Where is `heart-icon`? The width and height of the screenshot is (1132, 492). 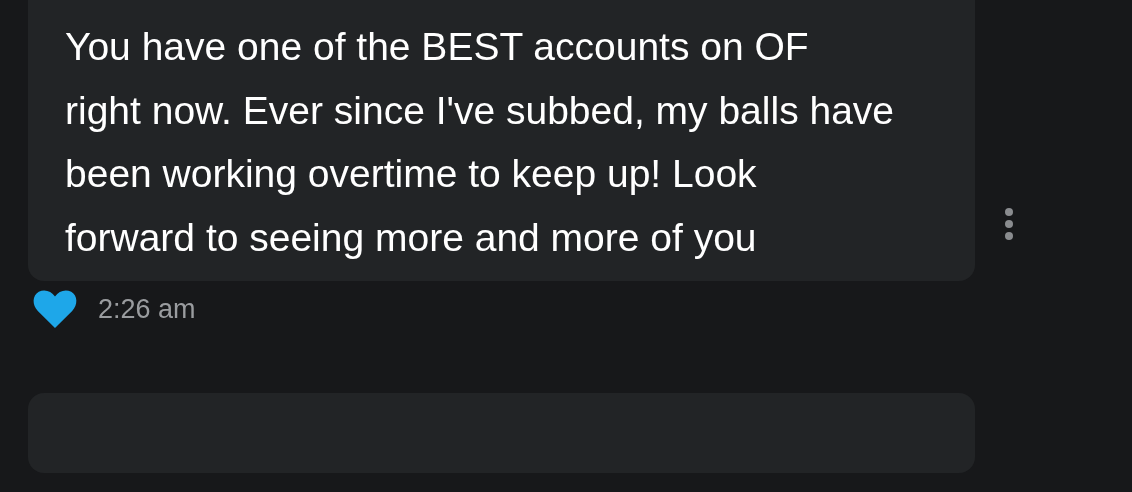 heart-icon is located at coordinates (55, 309).